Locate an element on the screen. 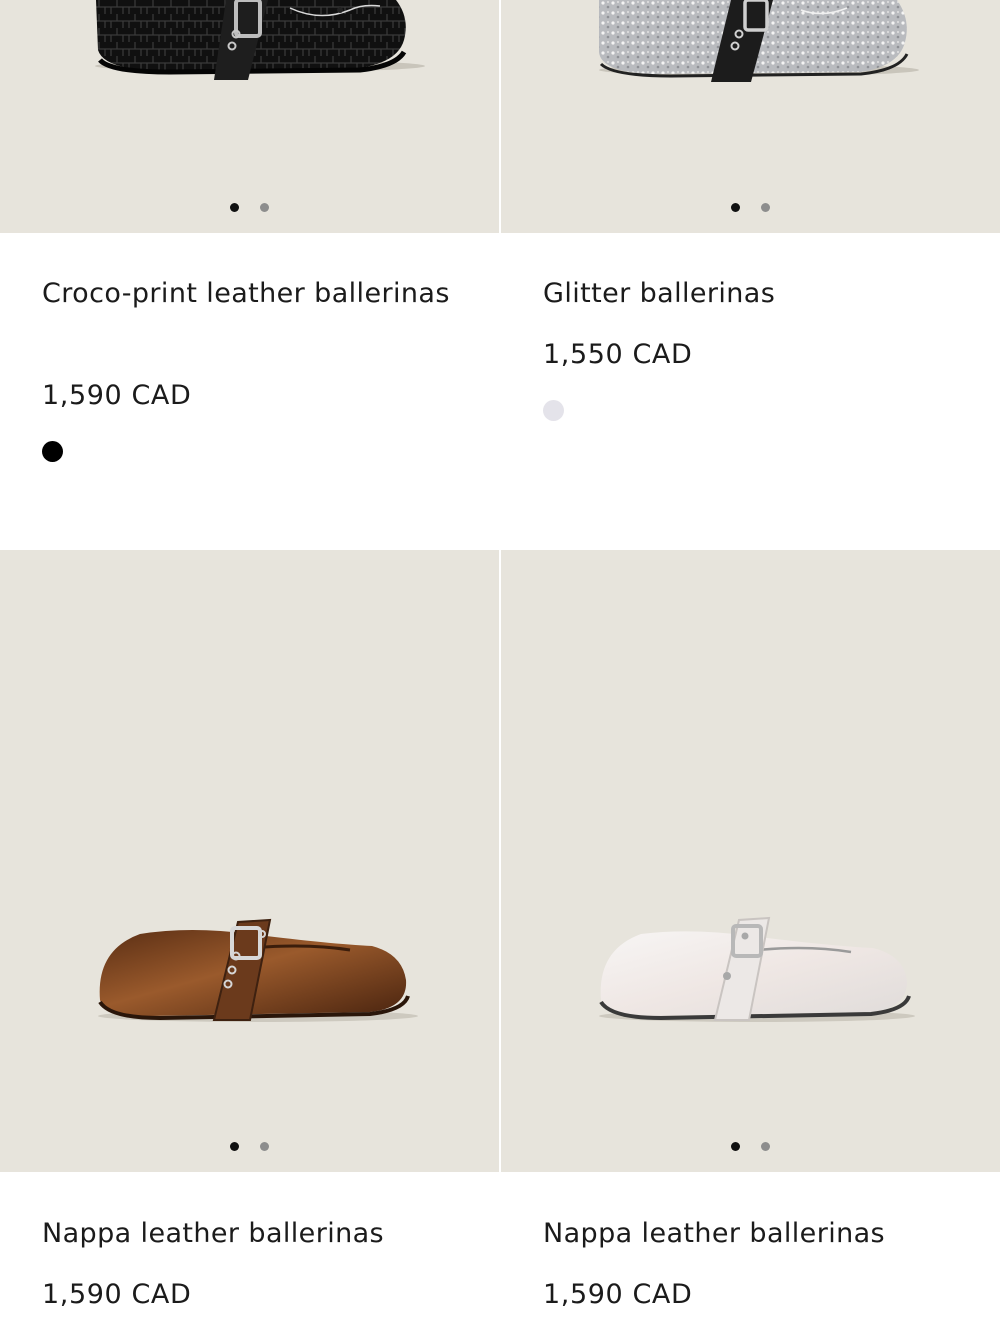  product-price: 1,550 CAD is located at coordinates (618, 354).